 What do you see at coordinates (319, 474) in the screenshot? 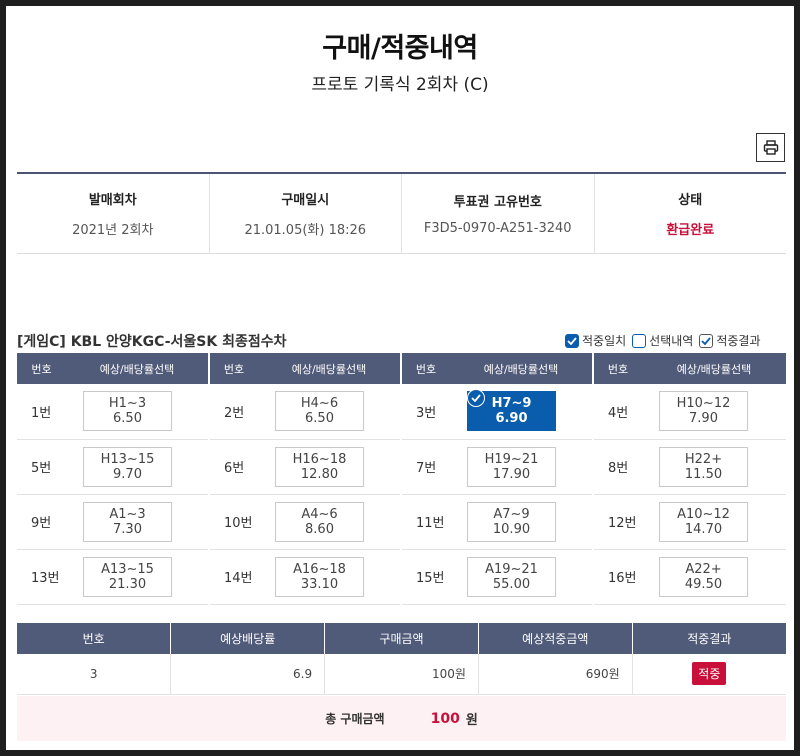
I see `odds-value: 12.80` at bounding box center [319, 474].